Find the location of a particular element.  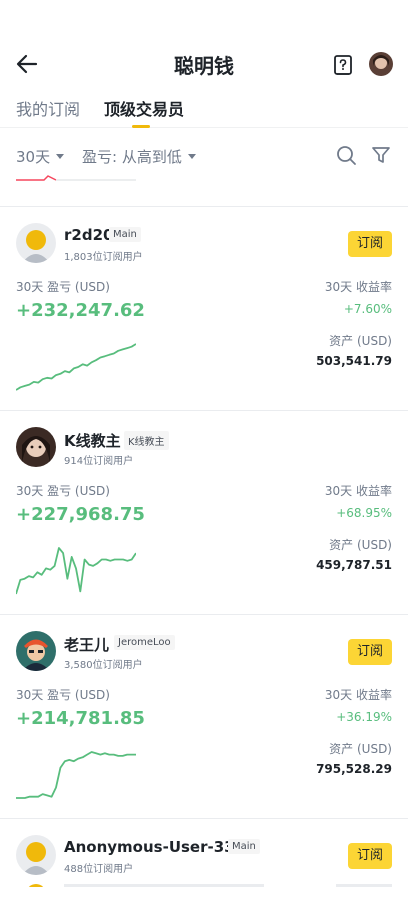

aum-value: 459,787.51 is located at coordinates (354, 565).